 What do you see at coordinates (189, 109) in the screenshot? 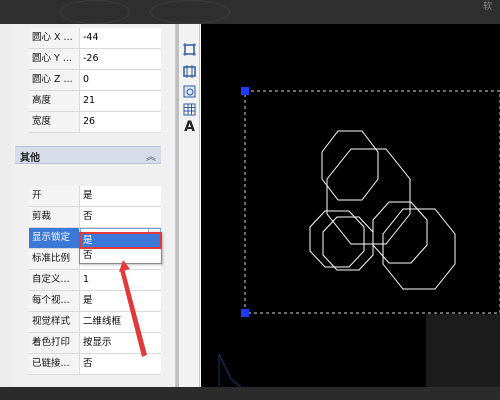
I see `table-icon` at bounding box center [189, 109].